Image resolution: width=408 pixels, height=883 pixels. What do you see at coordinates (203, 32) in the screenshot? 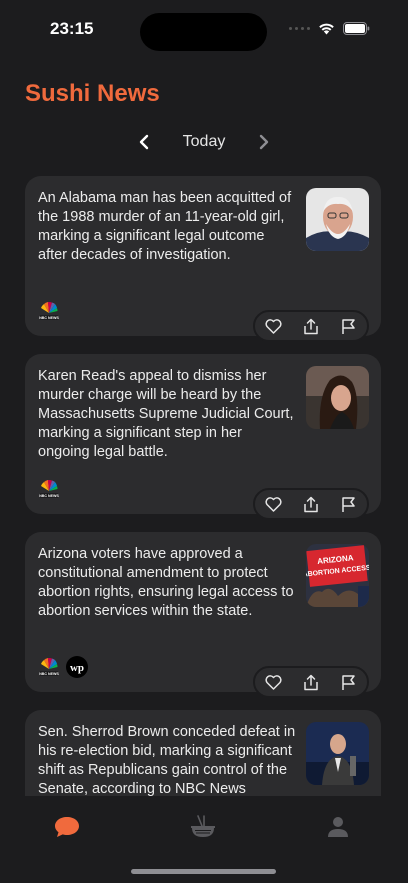
I see `dynamic-island` at bounding box center [203, 32].